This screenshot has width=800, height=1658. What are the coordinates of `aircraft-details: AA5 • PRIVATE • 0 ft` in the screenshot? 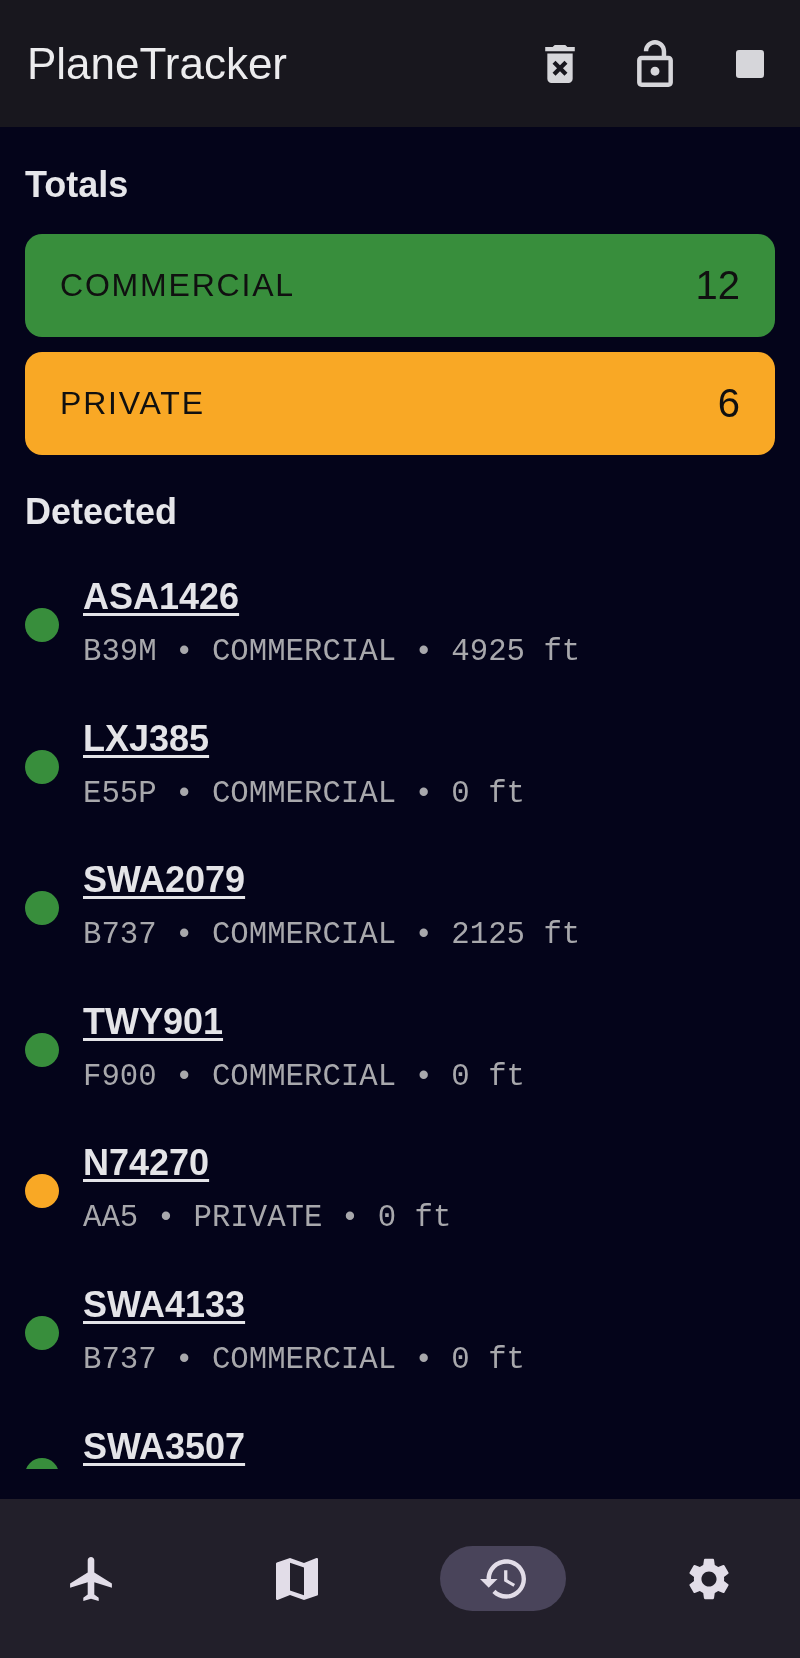 It's located at (267, 1218).